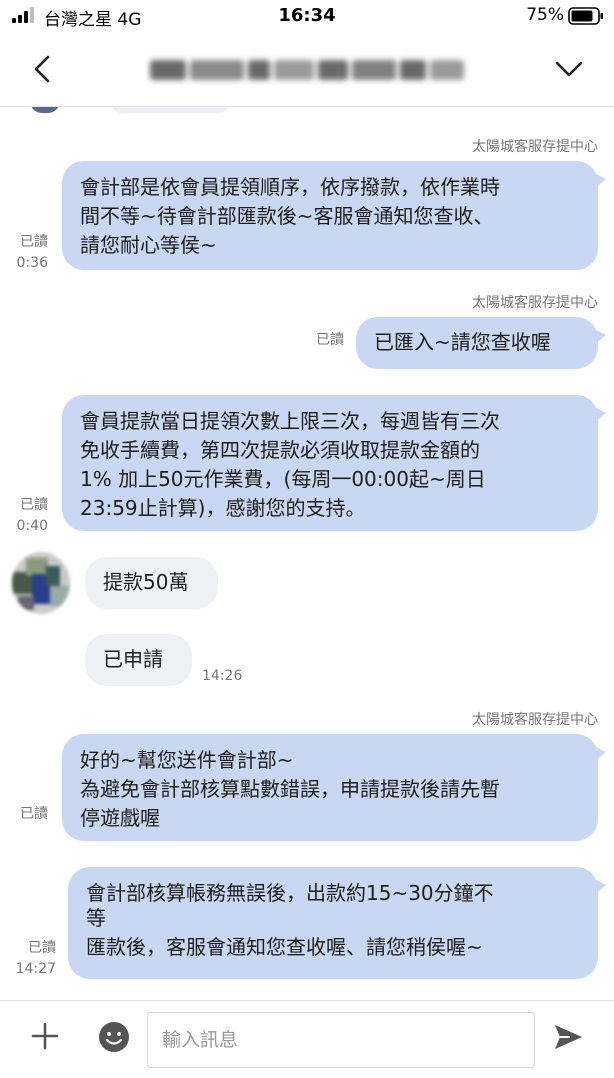 This screenshot has width=614, height=1078. Describe the element at coordinates (32, 526) in the screenshot. I see `message-time: 0:40` at that location.